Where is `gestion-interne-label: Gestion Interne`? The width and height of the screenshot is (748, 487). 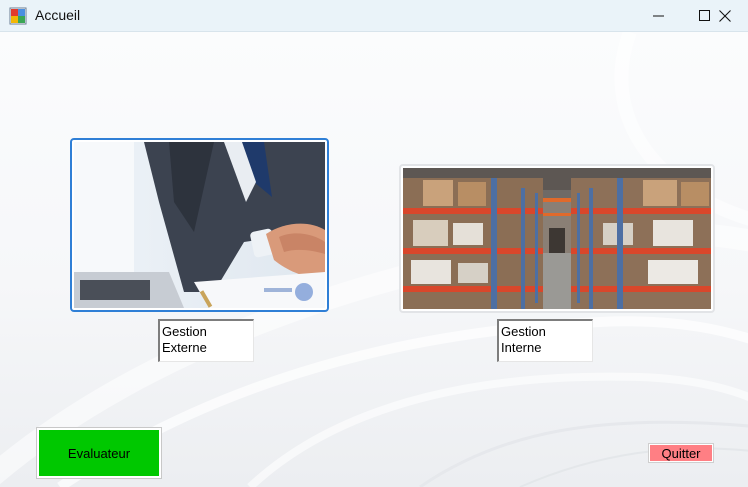
gestion-interne-label: Gestion Interne is located at coordinates (545, 340).